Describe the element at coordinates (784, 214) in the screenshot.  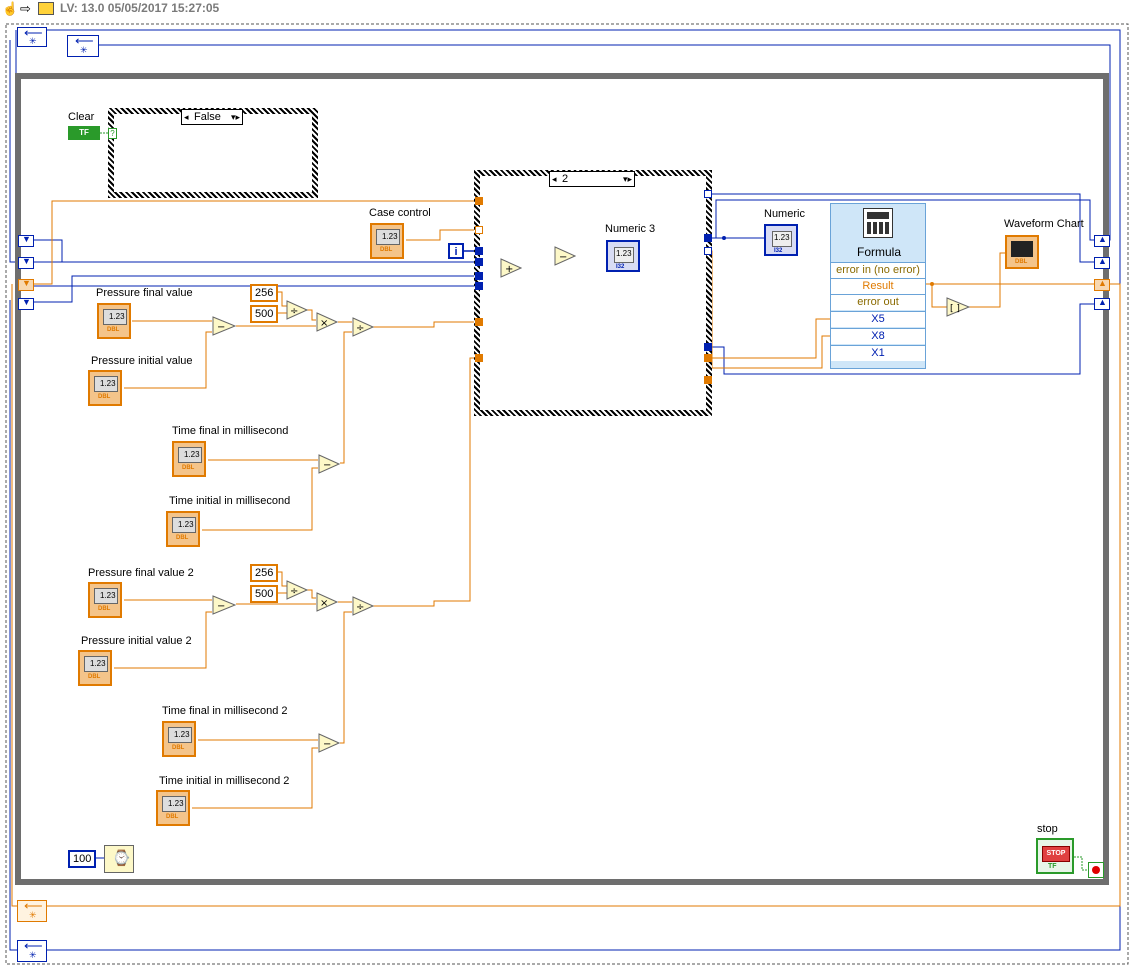
I see `numeric-label: Numeric` at that location.